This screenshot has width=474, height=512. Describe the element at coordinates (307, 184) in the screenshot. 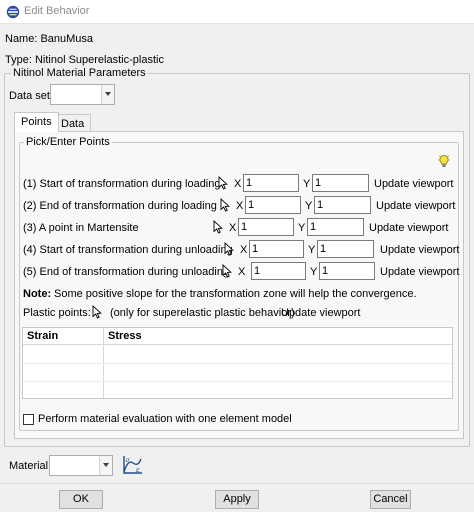

I see `point-1-y-label: Y` at that location.